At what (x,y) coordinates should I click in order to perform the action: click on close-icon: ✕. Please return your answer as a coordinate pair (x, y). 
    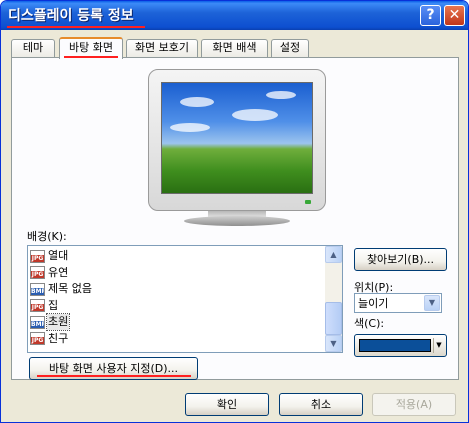
    Looking at the image, I should click on (454, 15).